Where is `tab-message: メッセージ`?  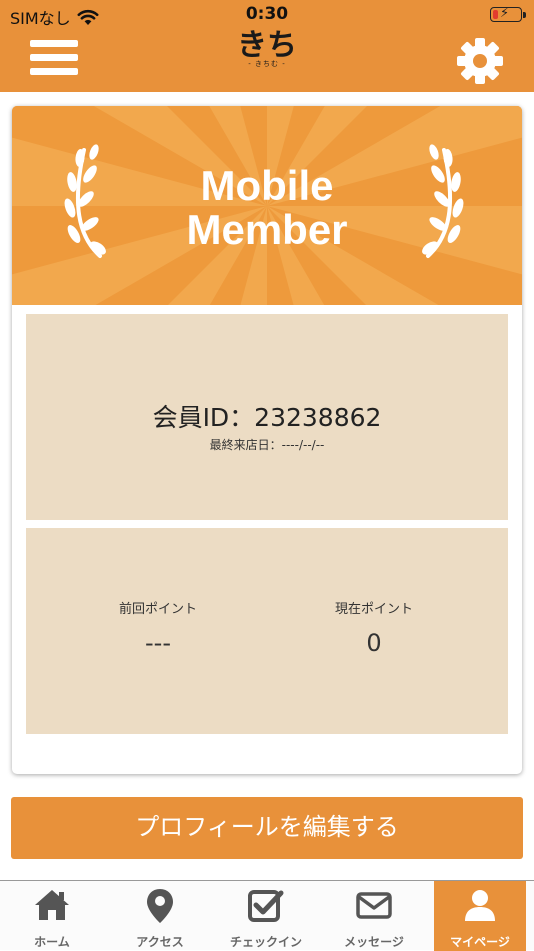 tab-message: メッセージ is located at coordinates (374, 916).